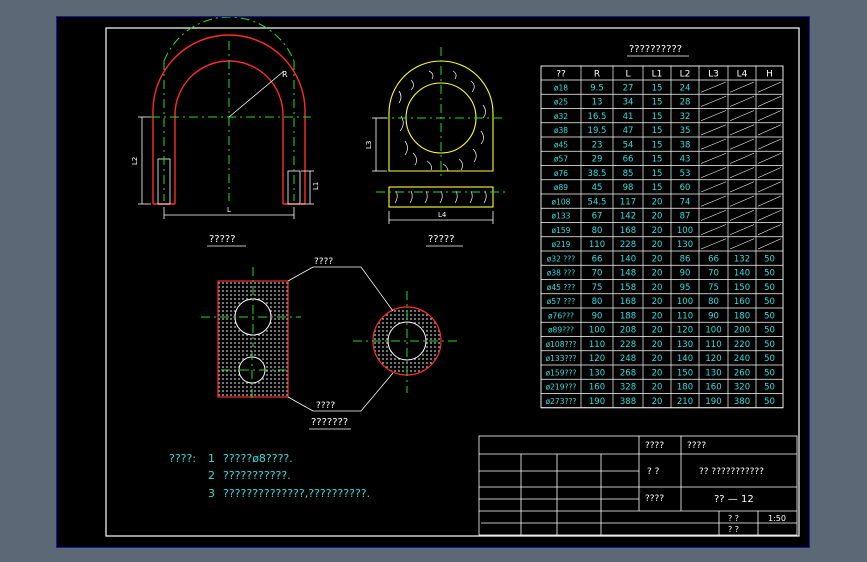  I want to click on table-cell: ø133, so click(561, 216).